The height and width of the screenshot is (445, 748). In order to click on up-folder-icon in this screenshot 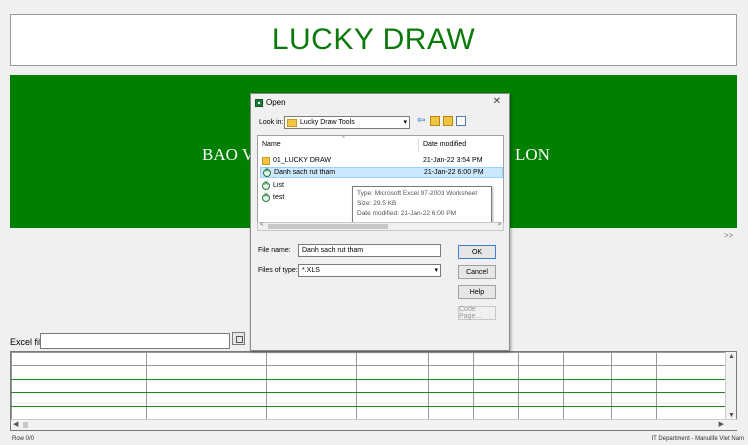, I will do `click(435, 121)`.